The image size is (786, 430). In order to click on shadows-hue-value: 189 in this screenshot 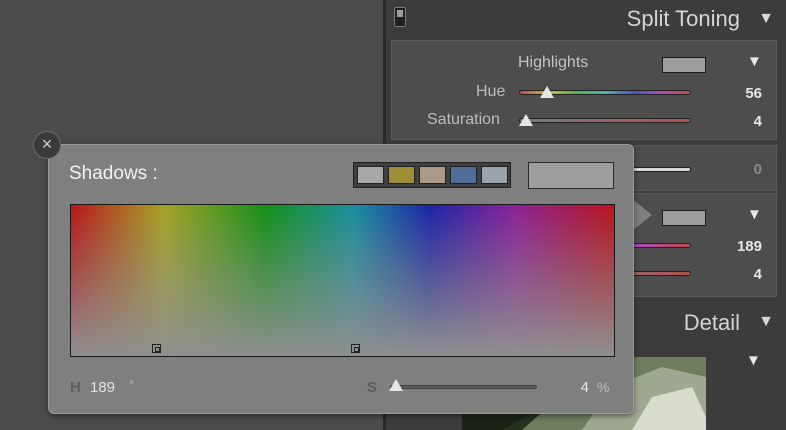, I will do `click(742, 246)`.